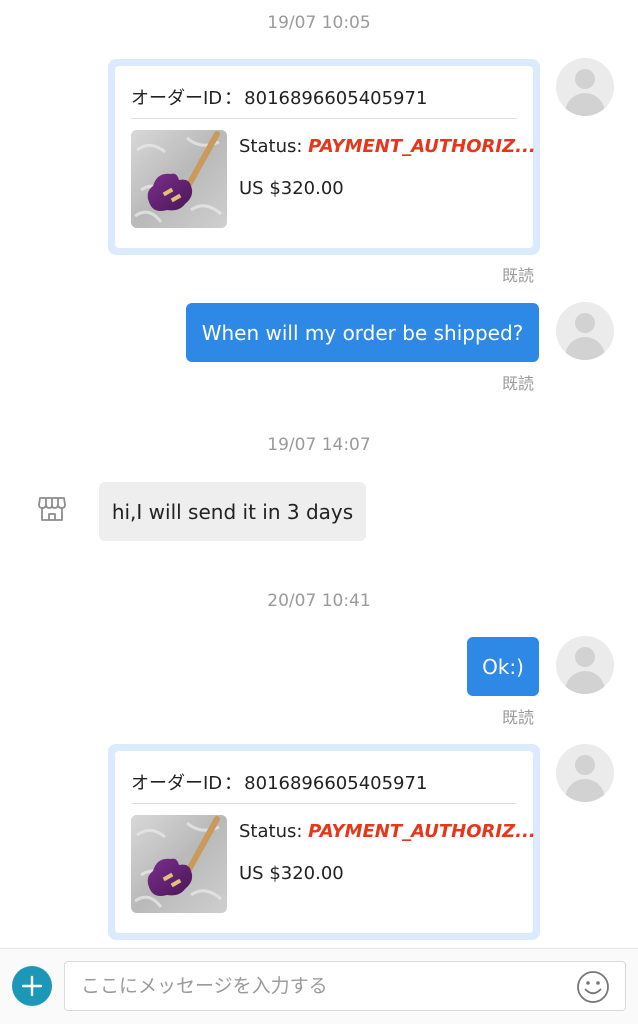  I want to click on outgoing-message: Ok:), so click(503, 666).